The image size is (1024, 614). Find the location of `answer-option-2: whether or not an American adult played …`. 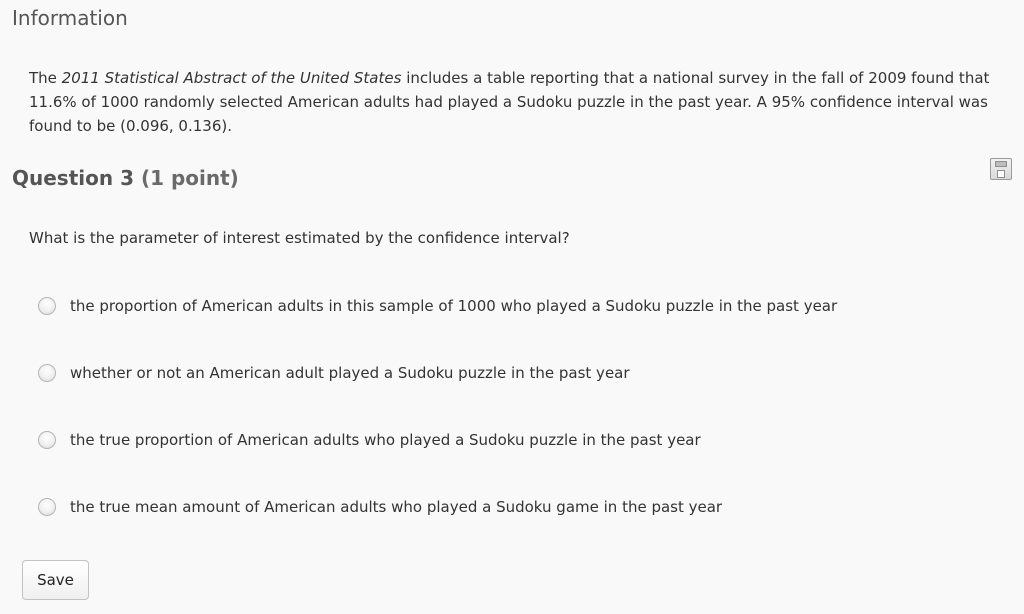

answer-option-2: whether or not an American adult played … is located at coordinates (334, 373).